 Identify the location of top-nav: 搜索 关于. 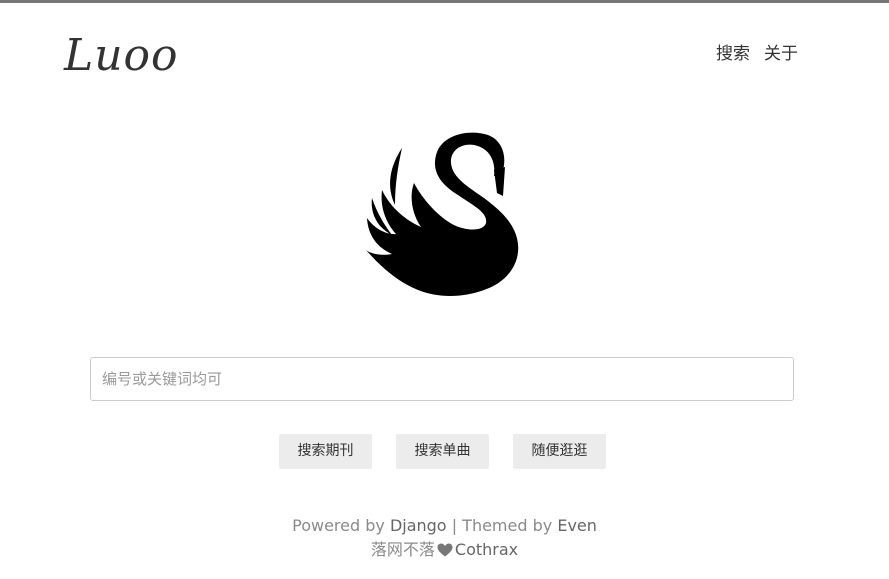
(757, 54).